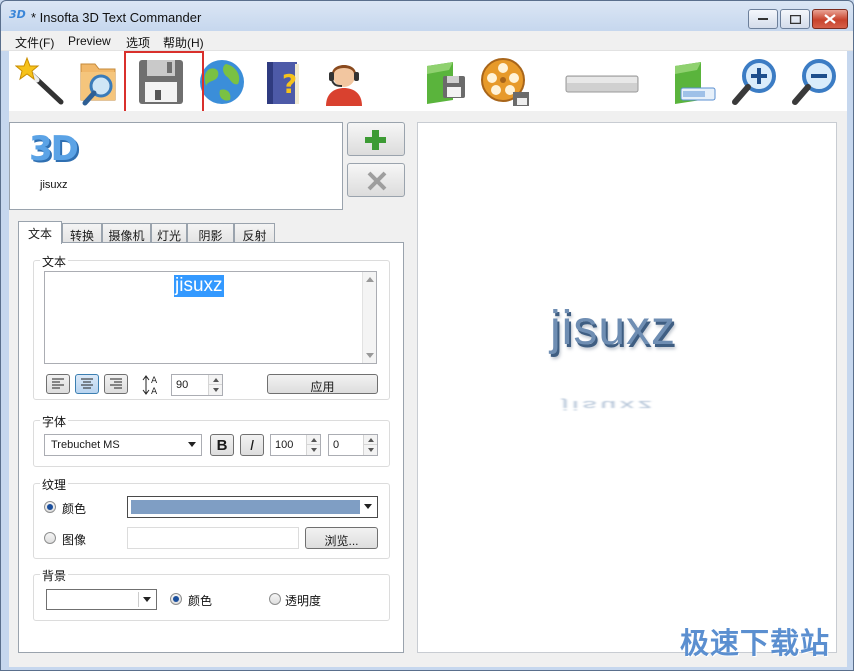 This screenshot has height=671, width=854. I want to click on selected-text: jisuxz, so click(199, 286).